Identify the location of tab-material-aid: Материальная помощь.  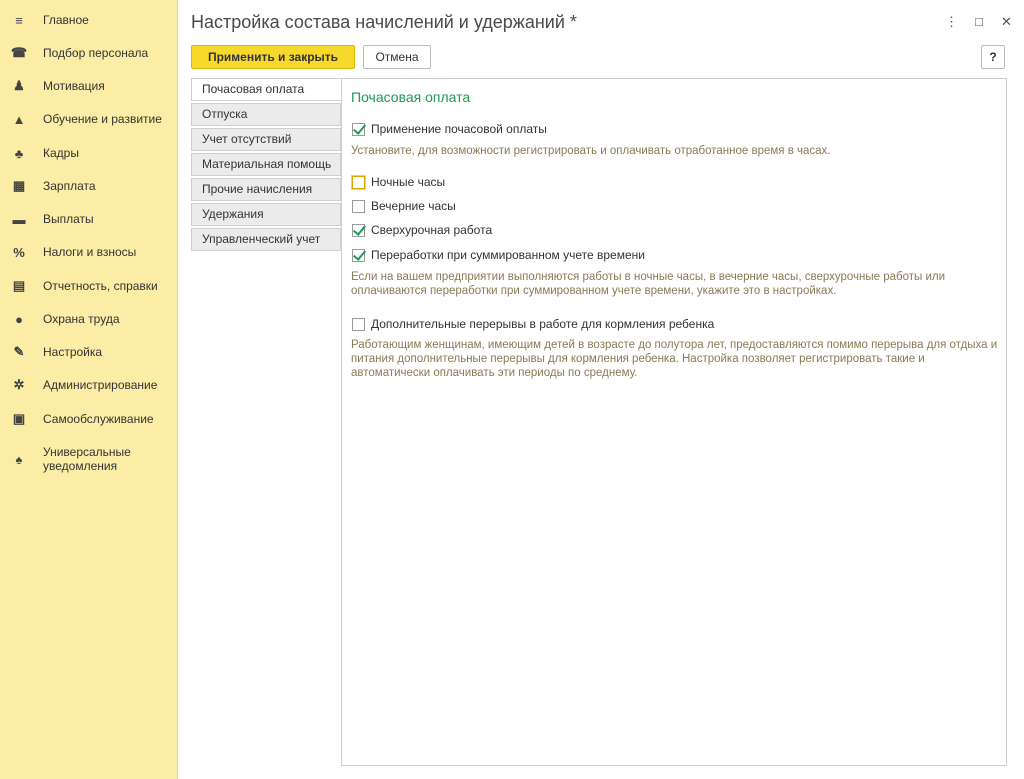
(266, 164).